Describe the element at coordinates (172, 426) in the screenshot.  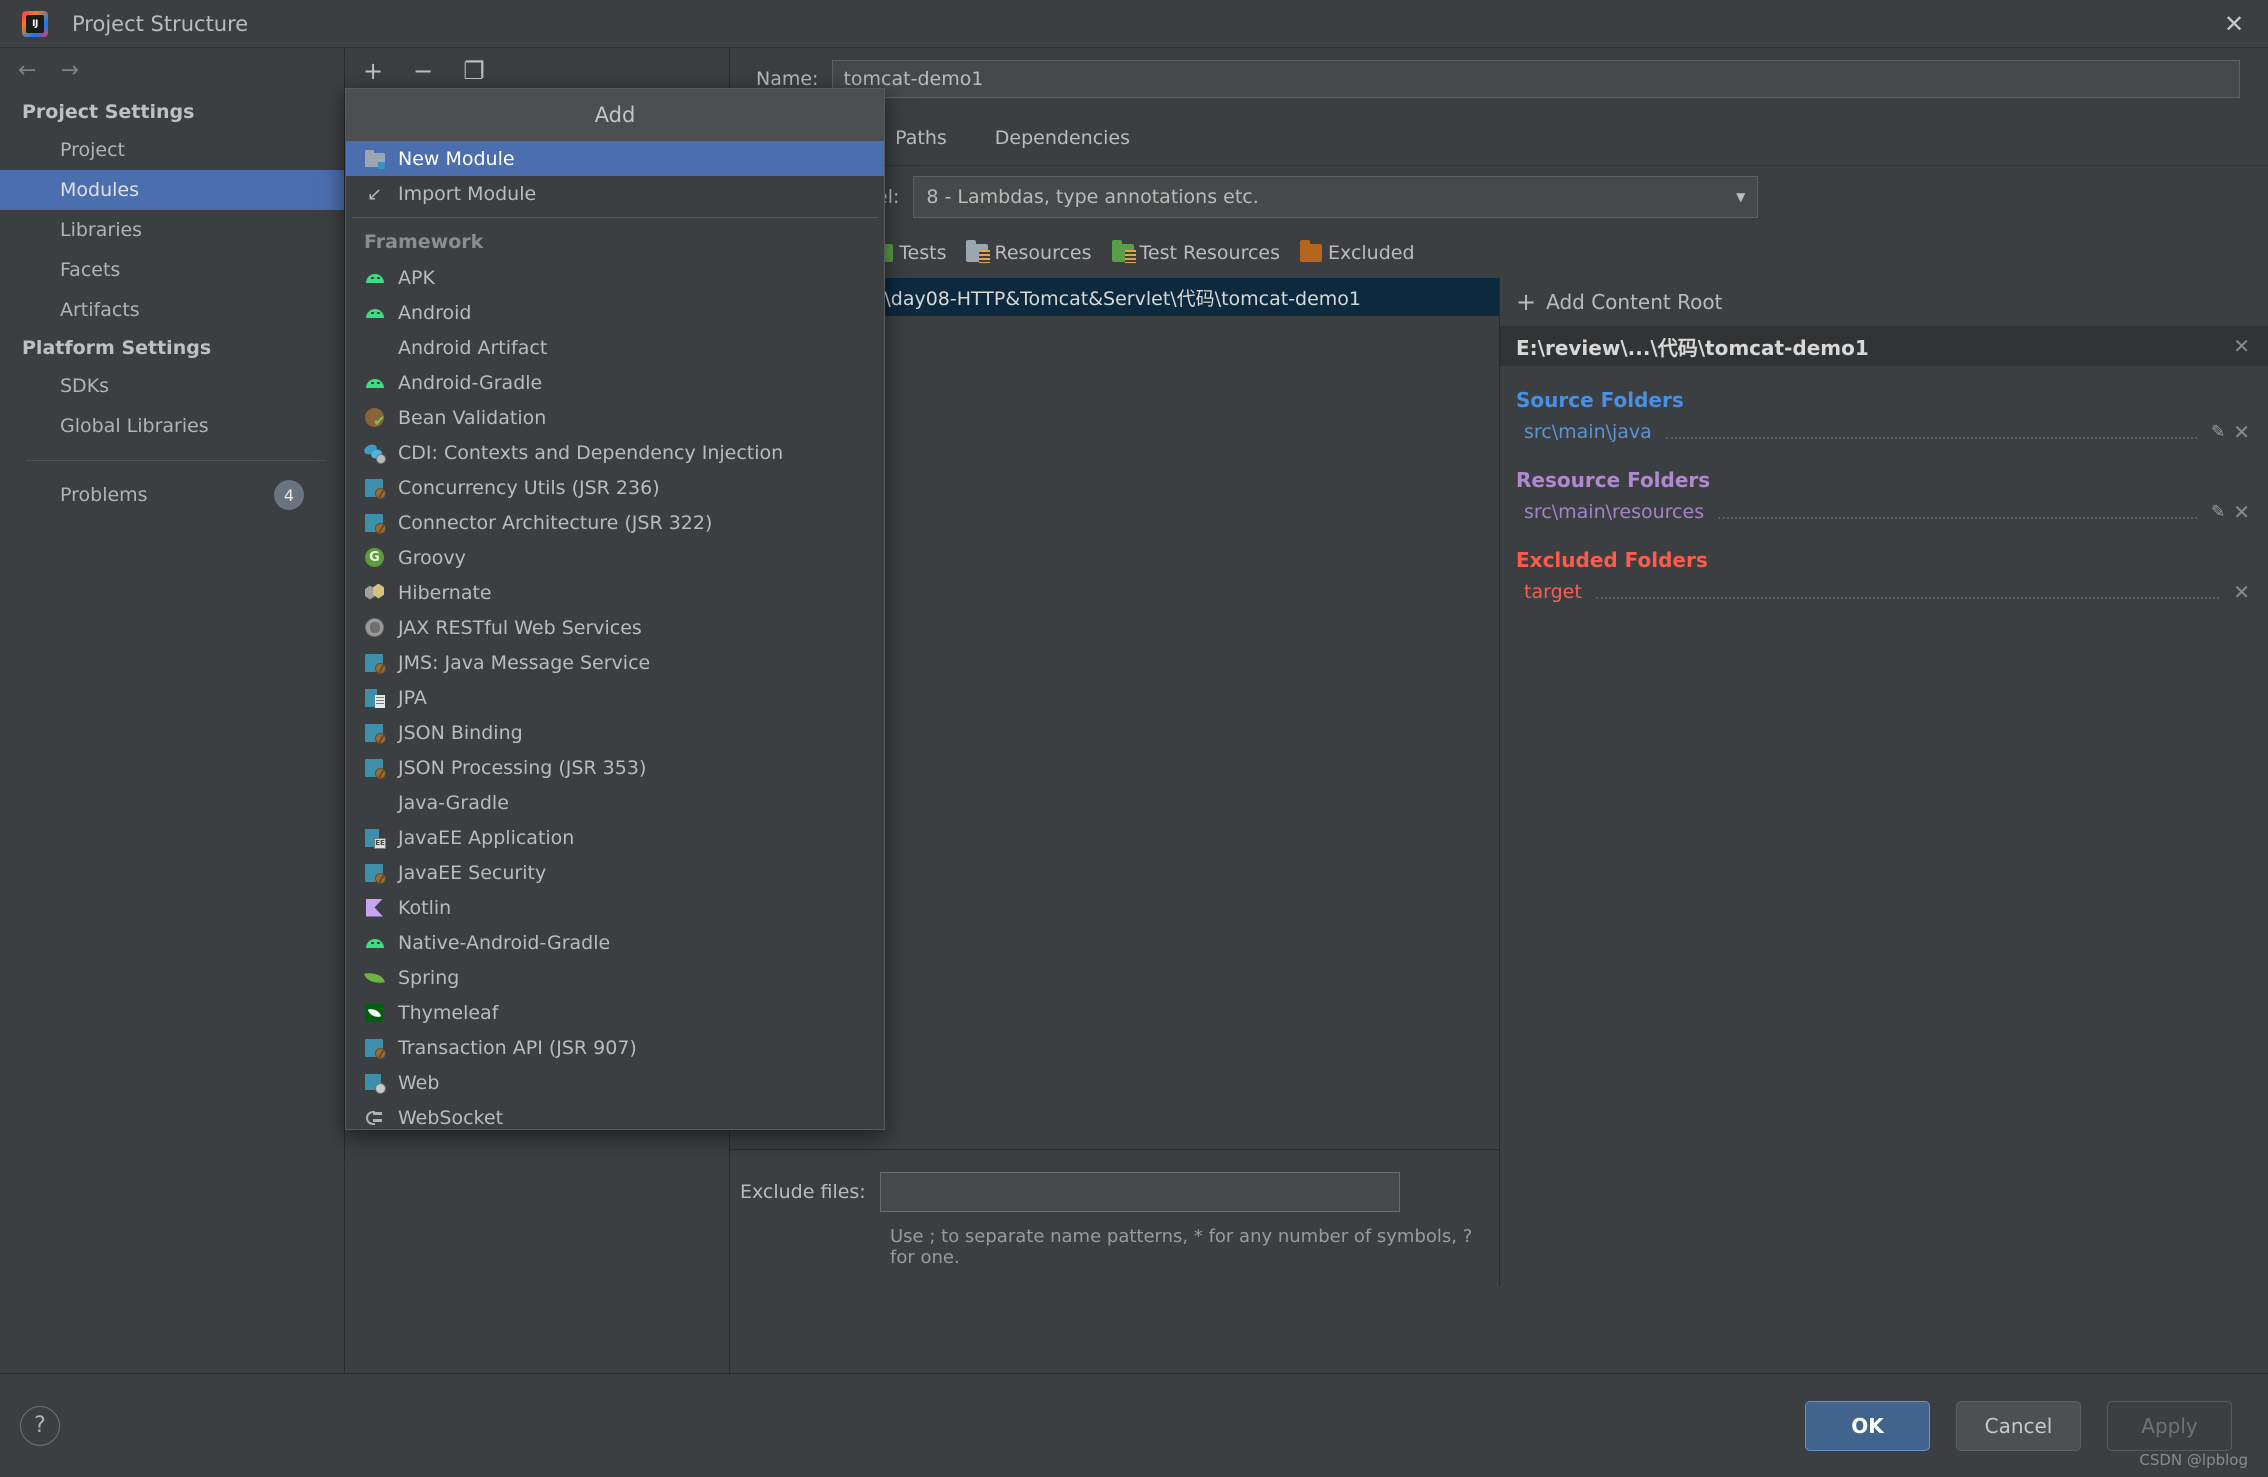
I see `sidebar-item-global-libraries: Global Libraries` at that location.